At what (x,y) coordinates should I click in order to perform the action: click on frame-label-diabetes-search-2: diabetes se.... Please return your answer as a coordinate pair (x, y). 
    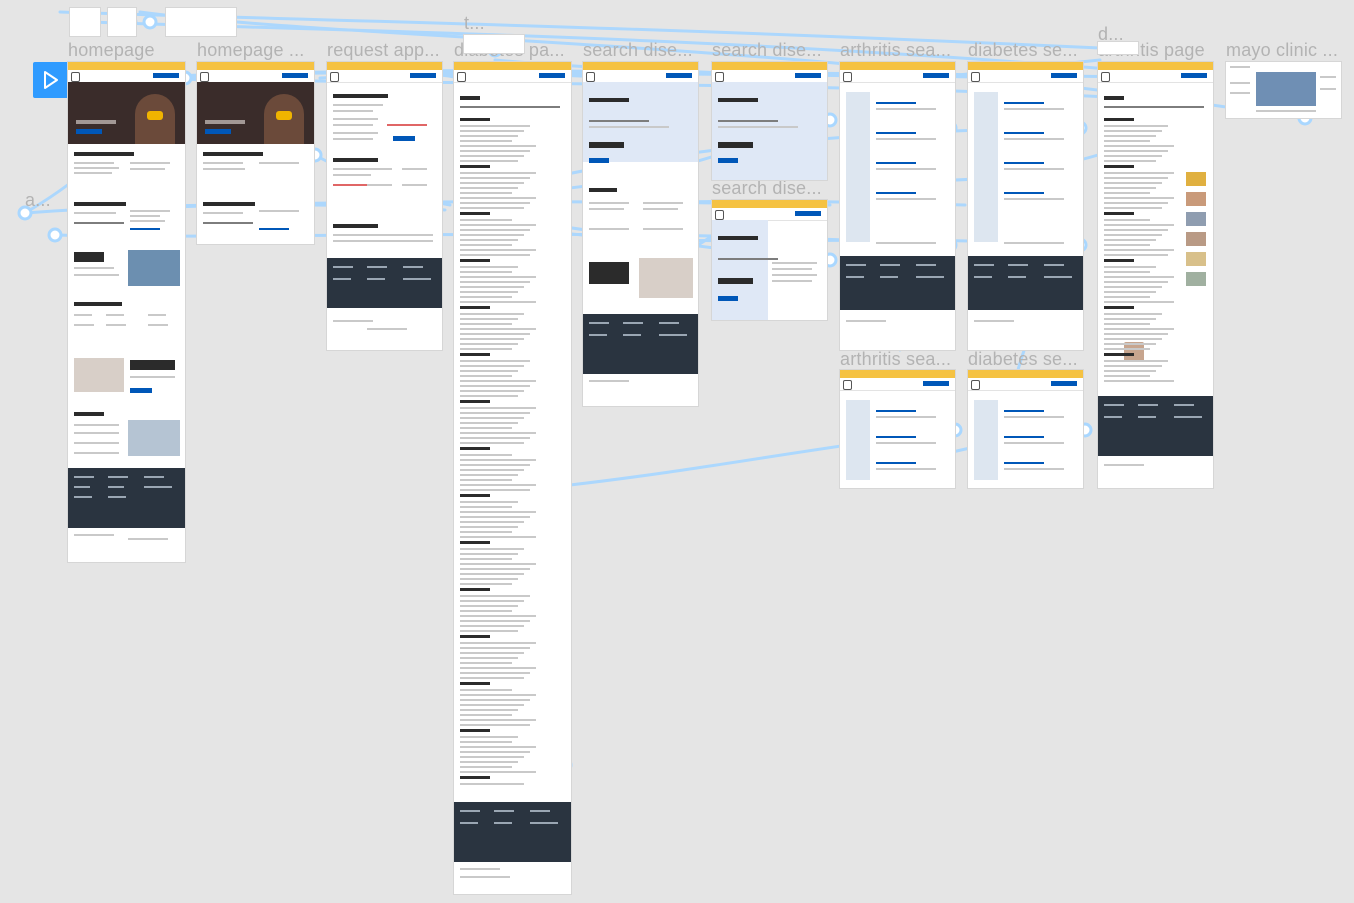
    Looking at the image, I should click on (1023, 359).